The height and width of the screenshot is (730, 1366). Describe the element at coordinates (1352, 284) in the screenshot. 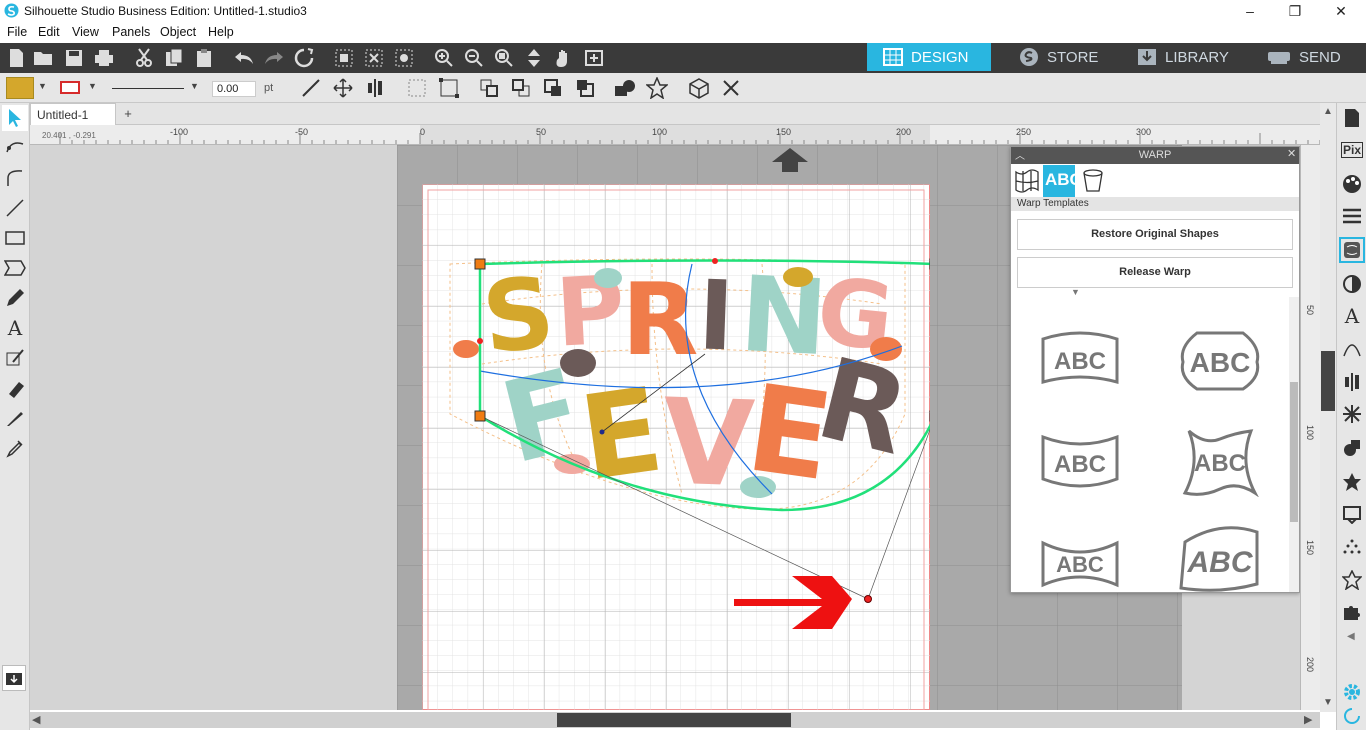

I see `contrast-icon` at that location.